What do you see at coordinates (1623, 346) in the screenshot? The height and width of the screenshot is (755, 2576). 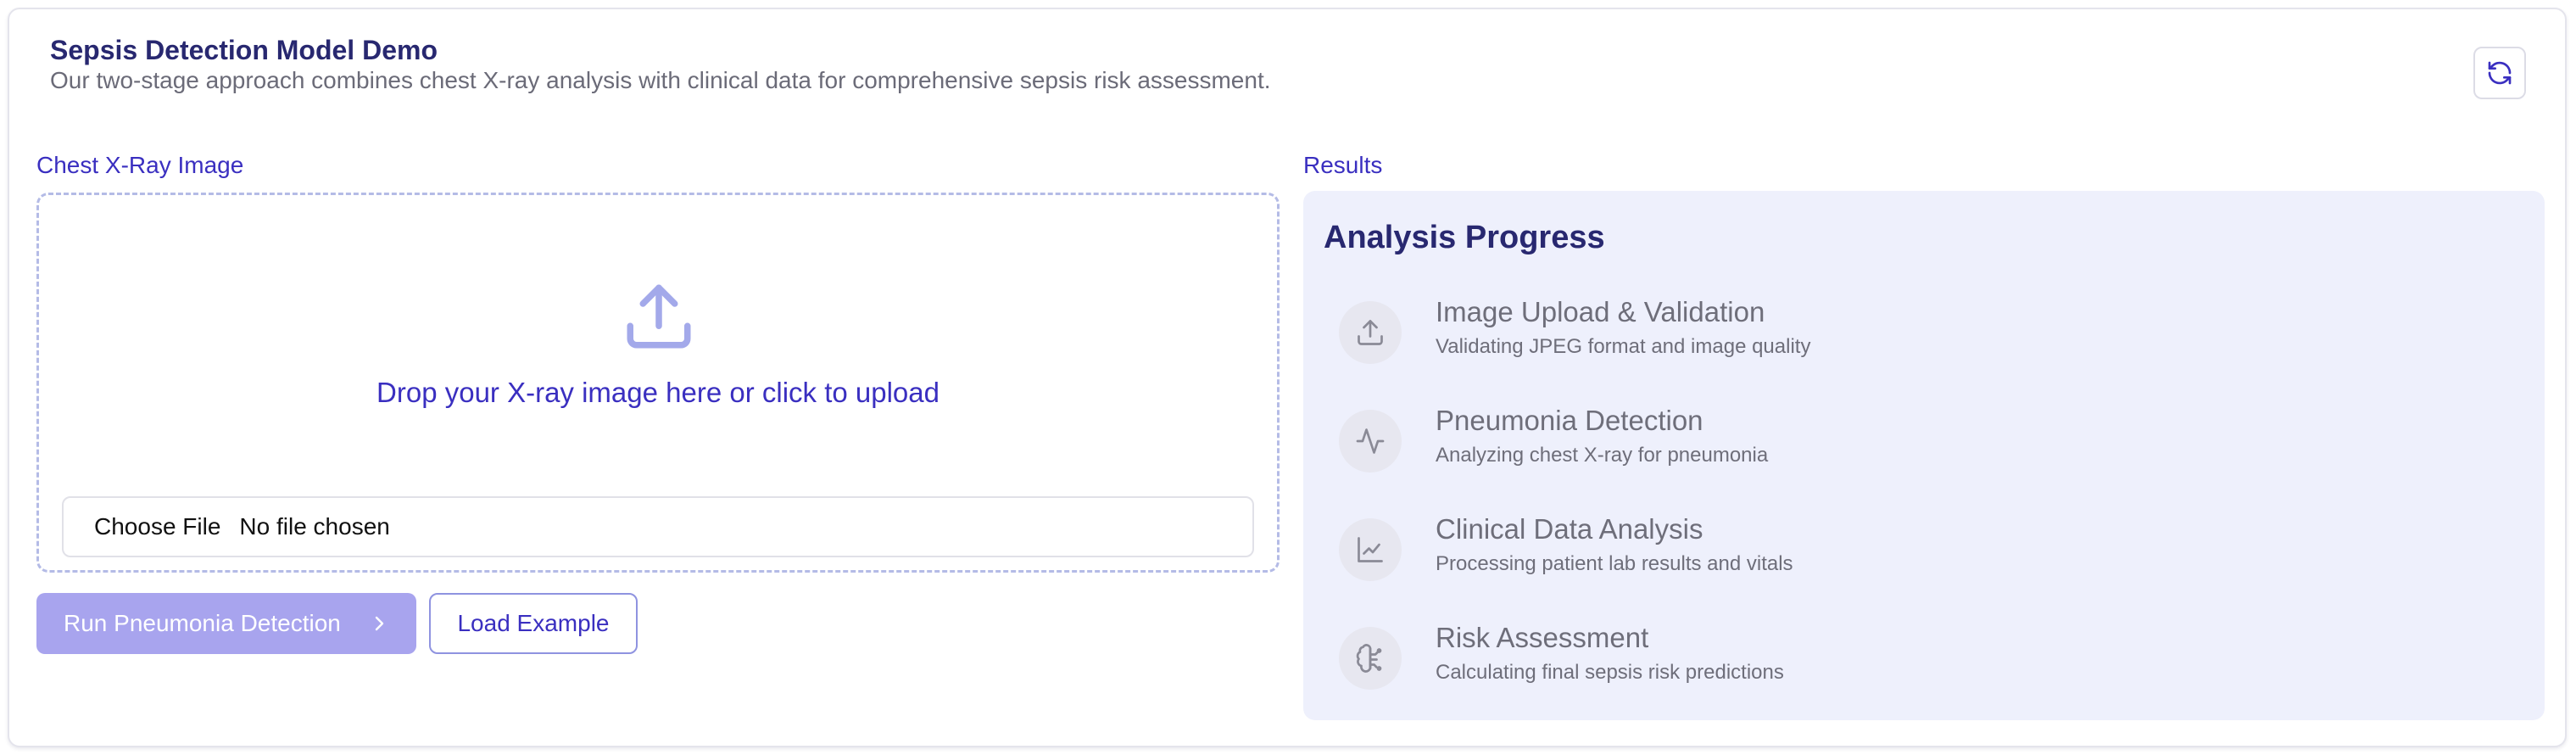 I see `step-description: Validating JPEG format and image quality` at bounding box center [1623, 346].